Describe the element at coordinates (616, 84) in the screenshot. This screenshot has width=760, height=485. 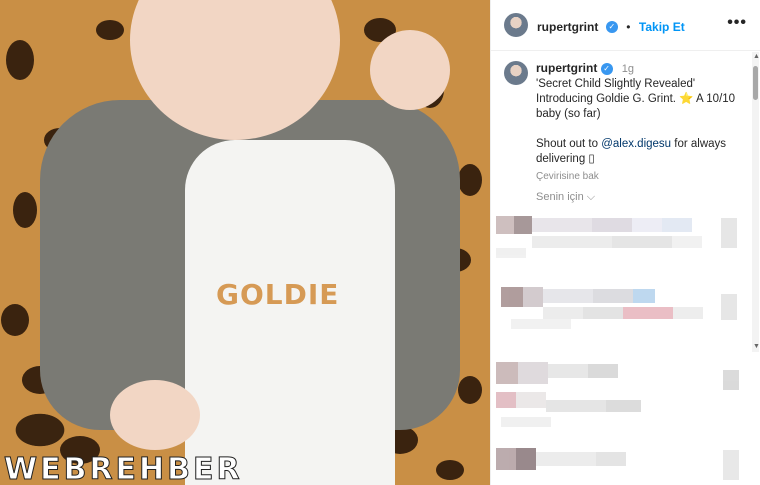
I see `caption-line-1: 'Secret Child Slightly Revealed'` at that location.